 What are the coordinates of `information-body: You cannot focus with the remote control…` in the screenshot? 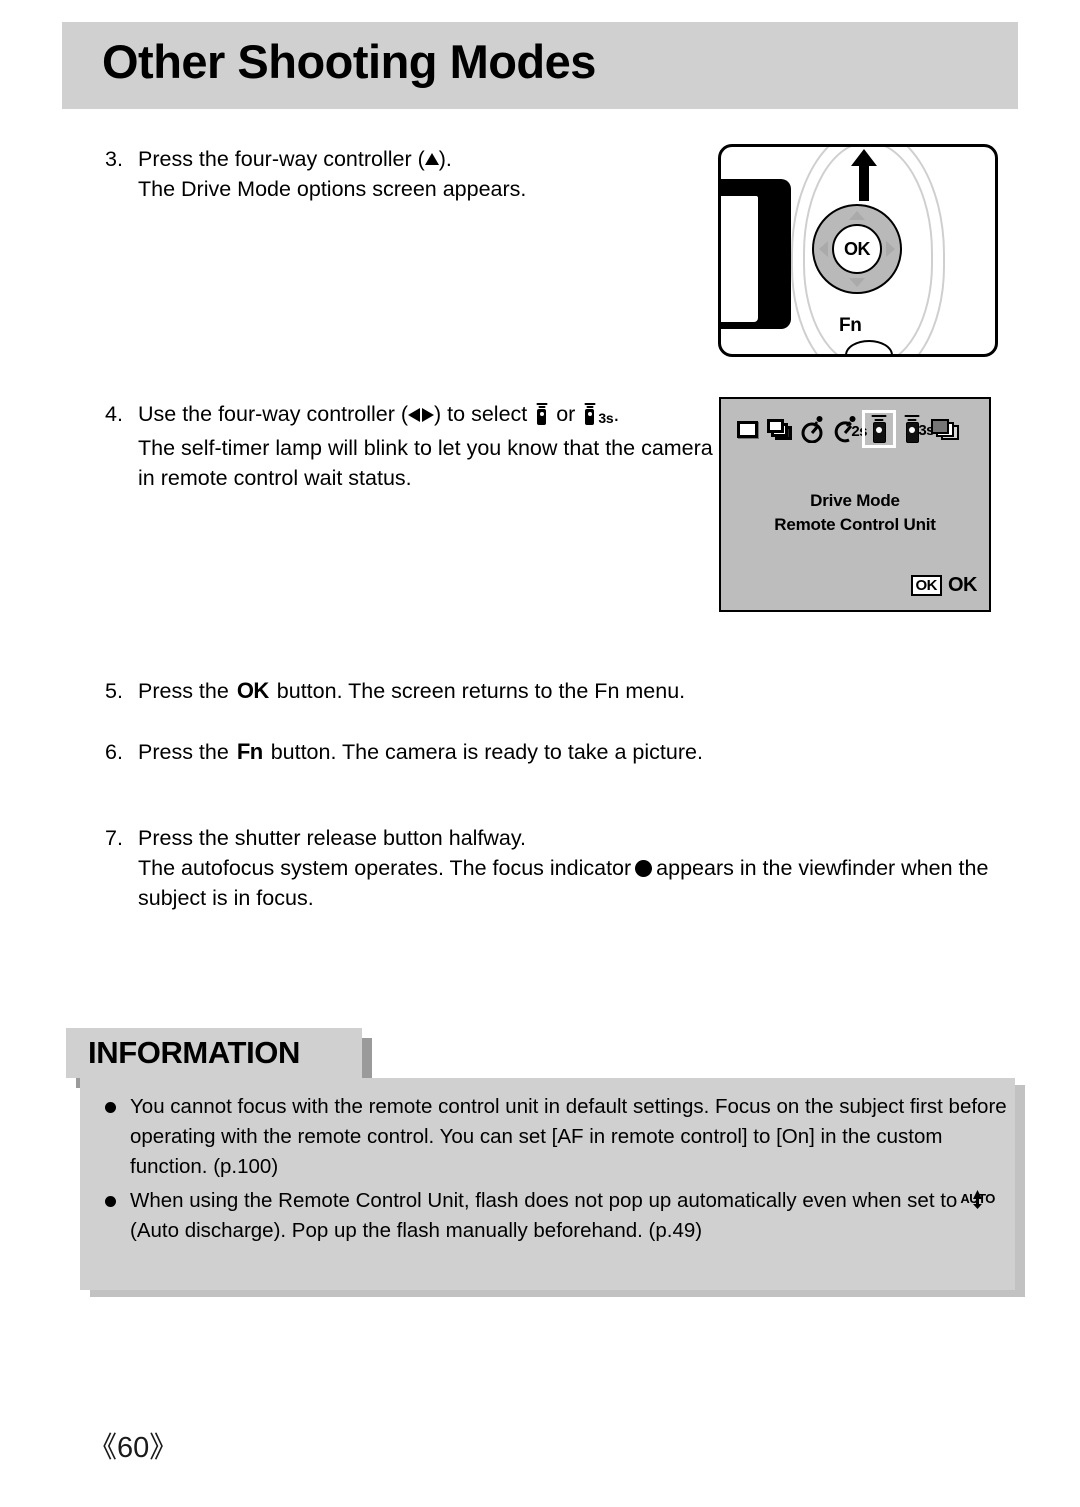 It's located at (547, 1184).